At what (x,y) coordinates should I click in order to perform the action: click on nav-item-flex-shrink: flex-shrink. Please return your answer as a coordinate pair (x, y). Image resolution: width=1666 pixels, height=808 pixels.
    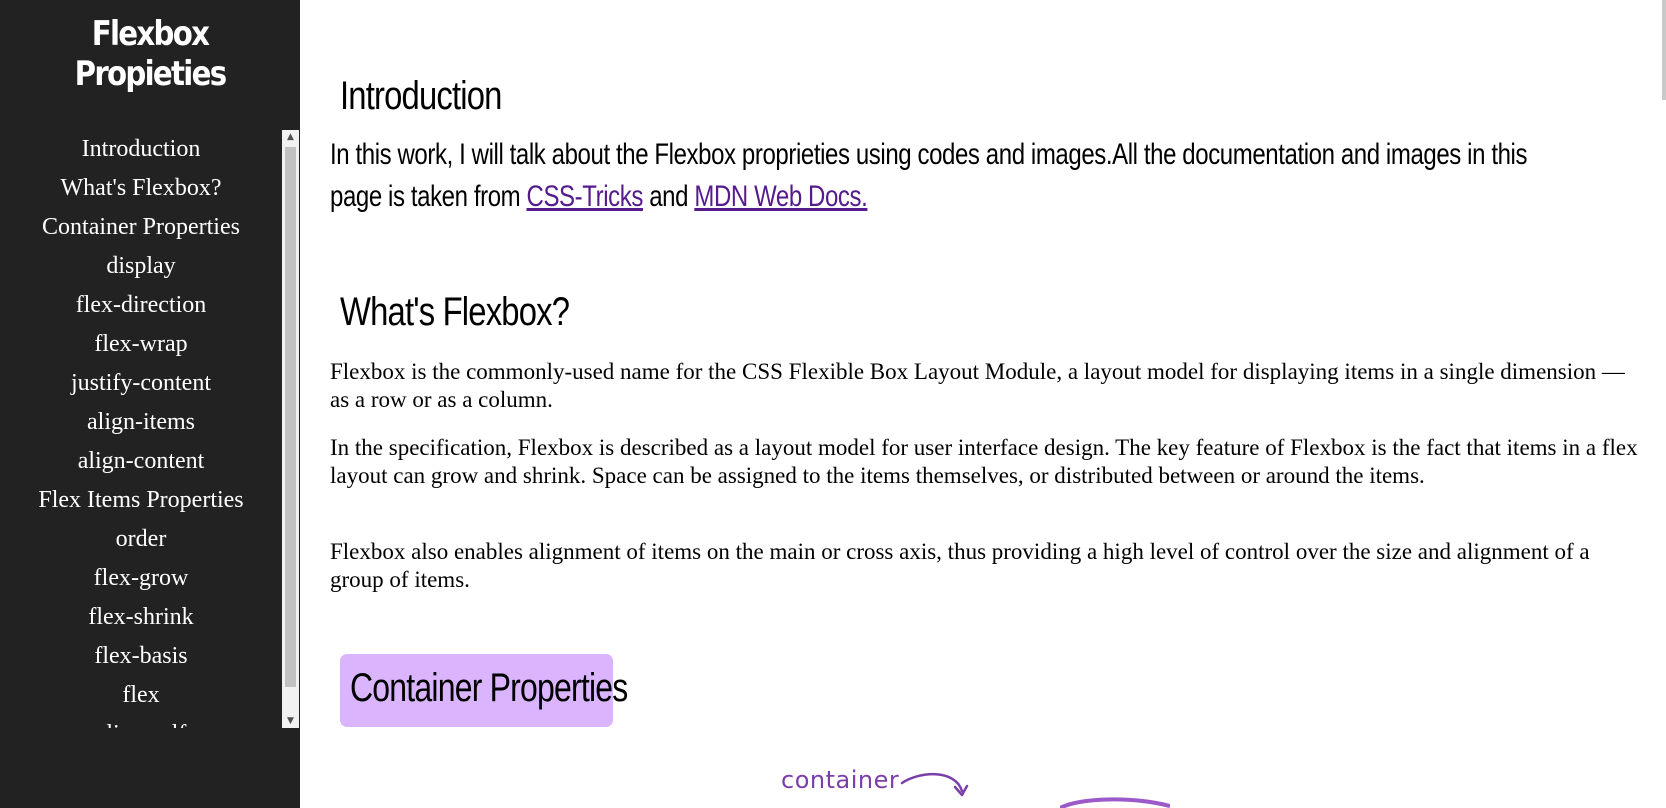
    Looking at the image, I should click on (141, 617).